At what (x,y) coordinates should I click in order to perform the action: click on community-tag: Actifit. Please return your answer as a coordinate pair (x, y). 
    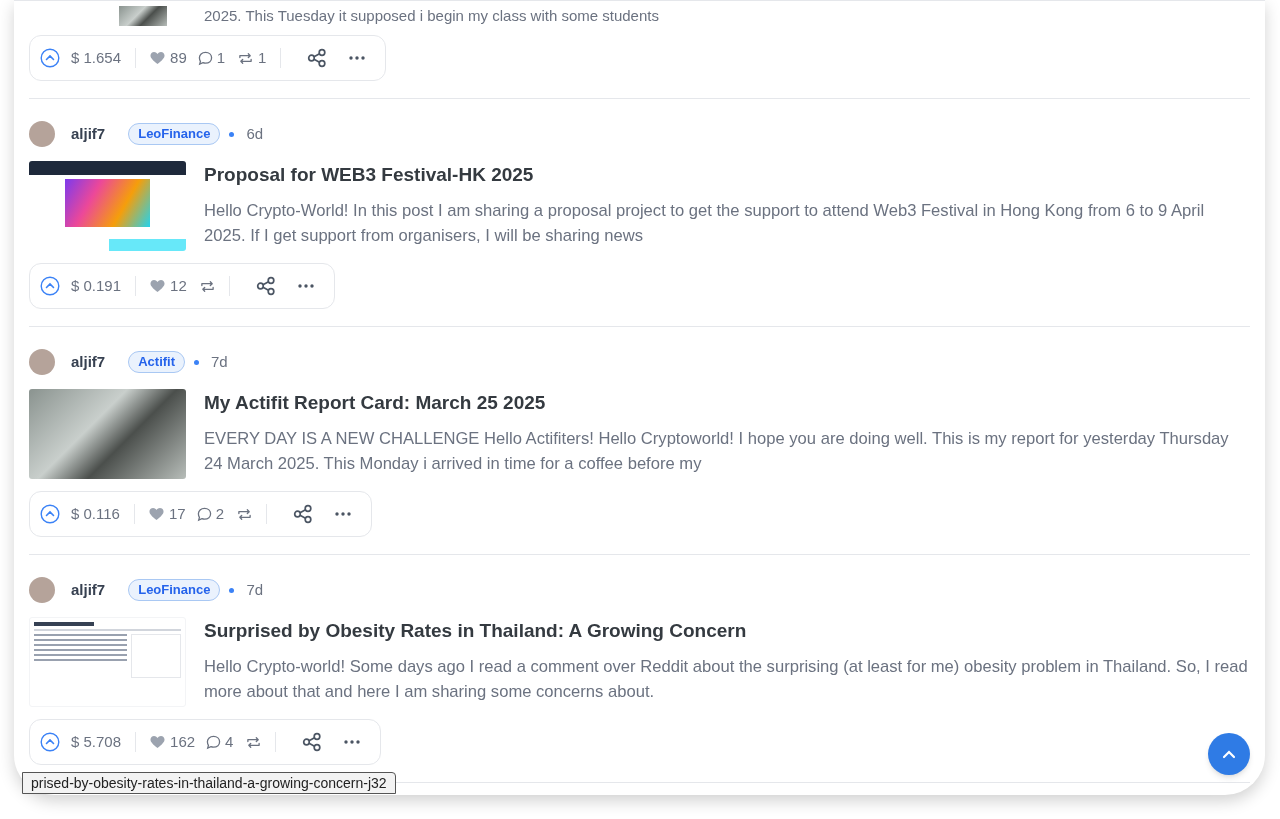
    Looking at the image, I should click on (157, 362).